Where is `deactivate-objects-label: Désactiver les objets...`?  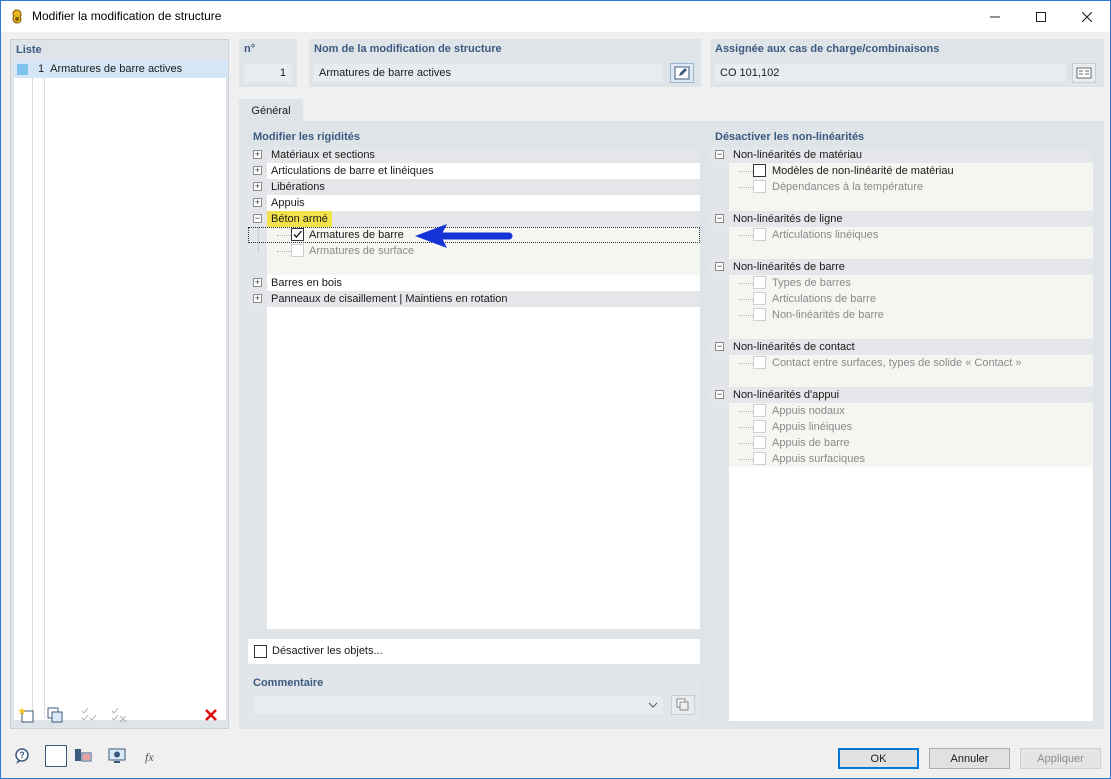 deactivate-objects-label: Désactiver les objets... is located at coordinates (327, 651).